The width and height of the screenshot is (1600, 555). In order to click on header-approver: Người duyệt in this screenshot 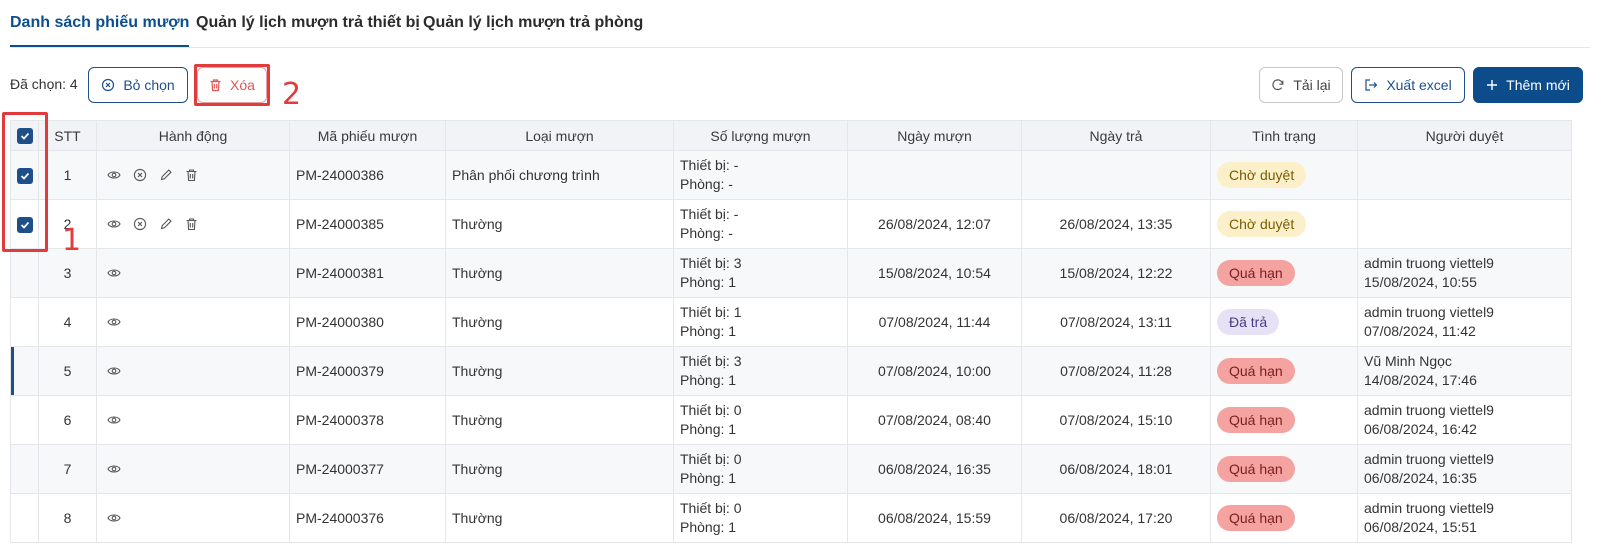, I will do `click(1464, 135)`.